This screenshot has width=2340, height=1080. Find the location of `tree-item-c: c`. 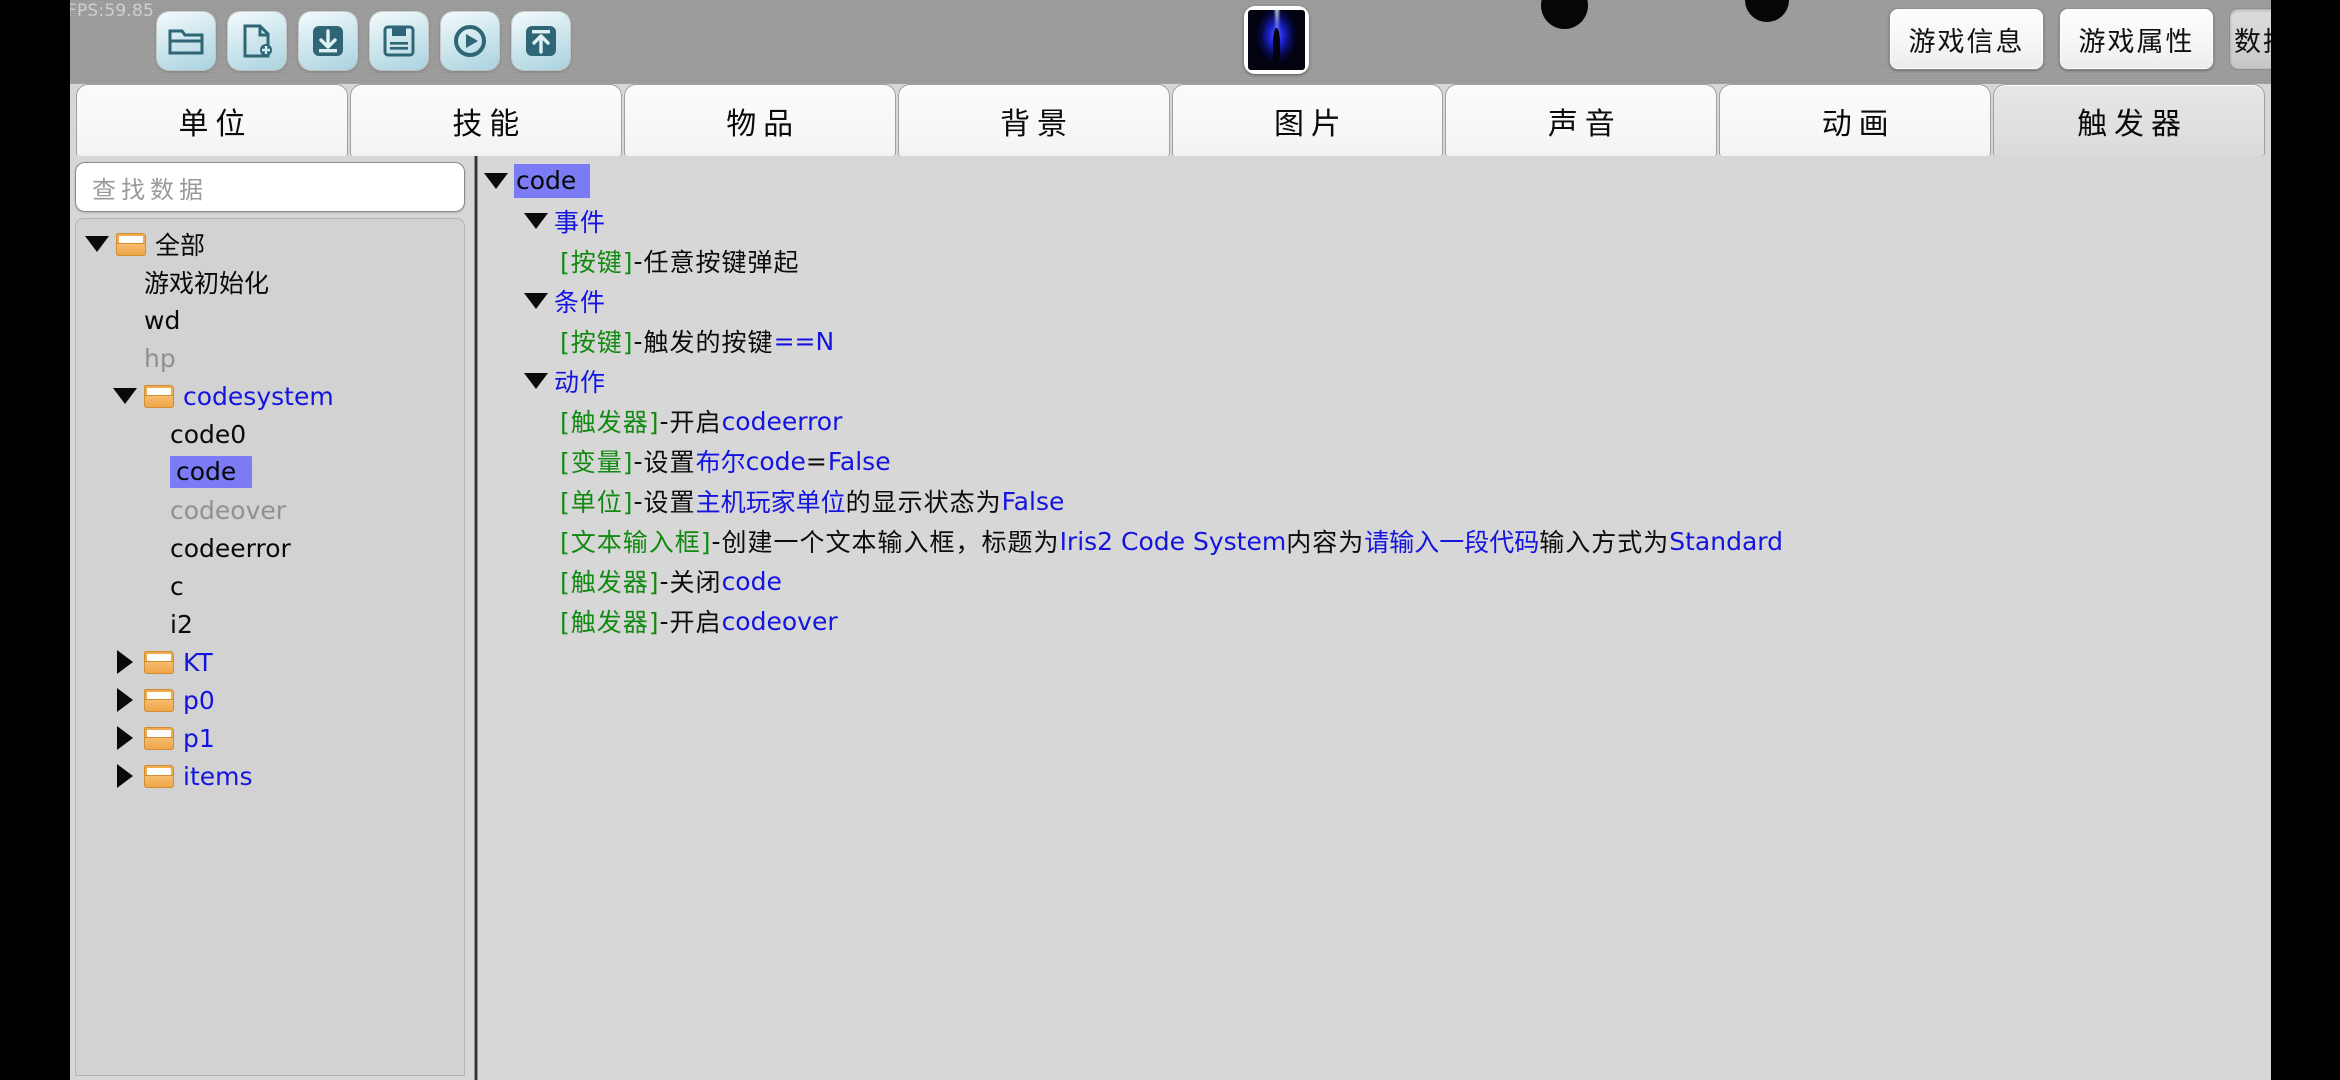

tree-item-c: c is located at coordinates (270, 586).